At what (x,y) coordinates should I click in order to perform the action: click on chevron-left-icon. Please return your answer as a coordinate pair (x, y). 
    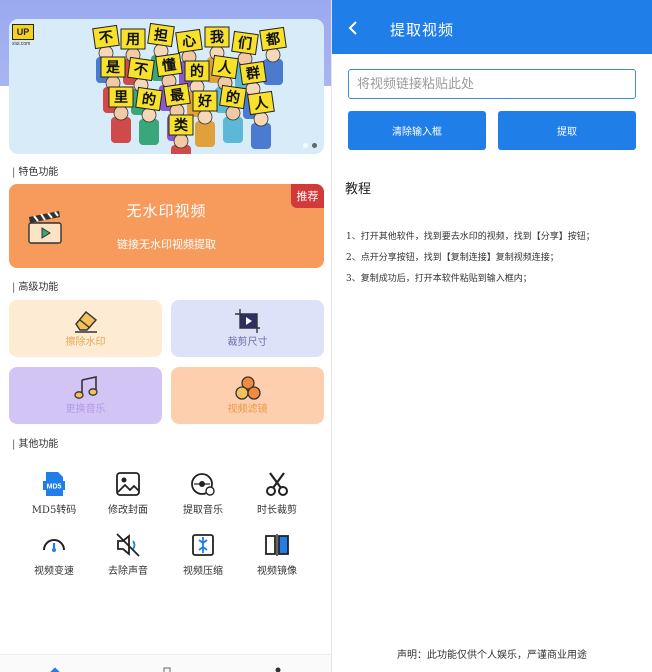
    Looking at the image, I should click on (353, 28).